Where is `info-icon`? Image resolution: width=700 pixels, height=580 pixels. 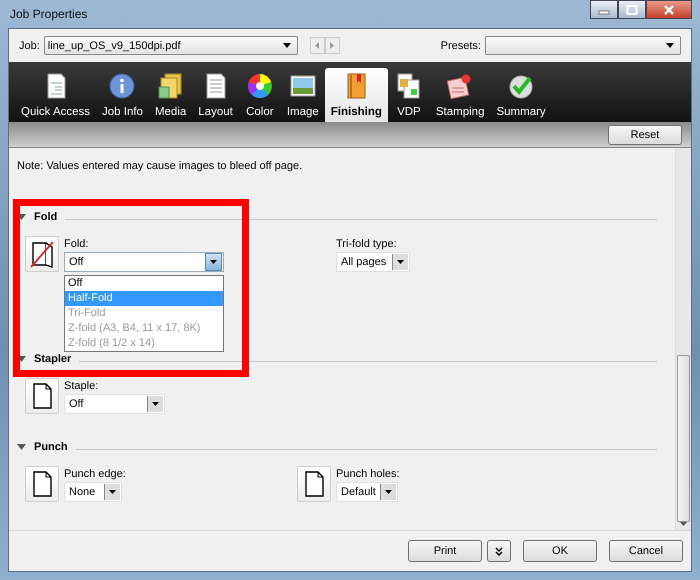
info-icon is located at coordinates (122, 86).